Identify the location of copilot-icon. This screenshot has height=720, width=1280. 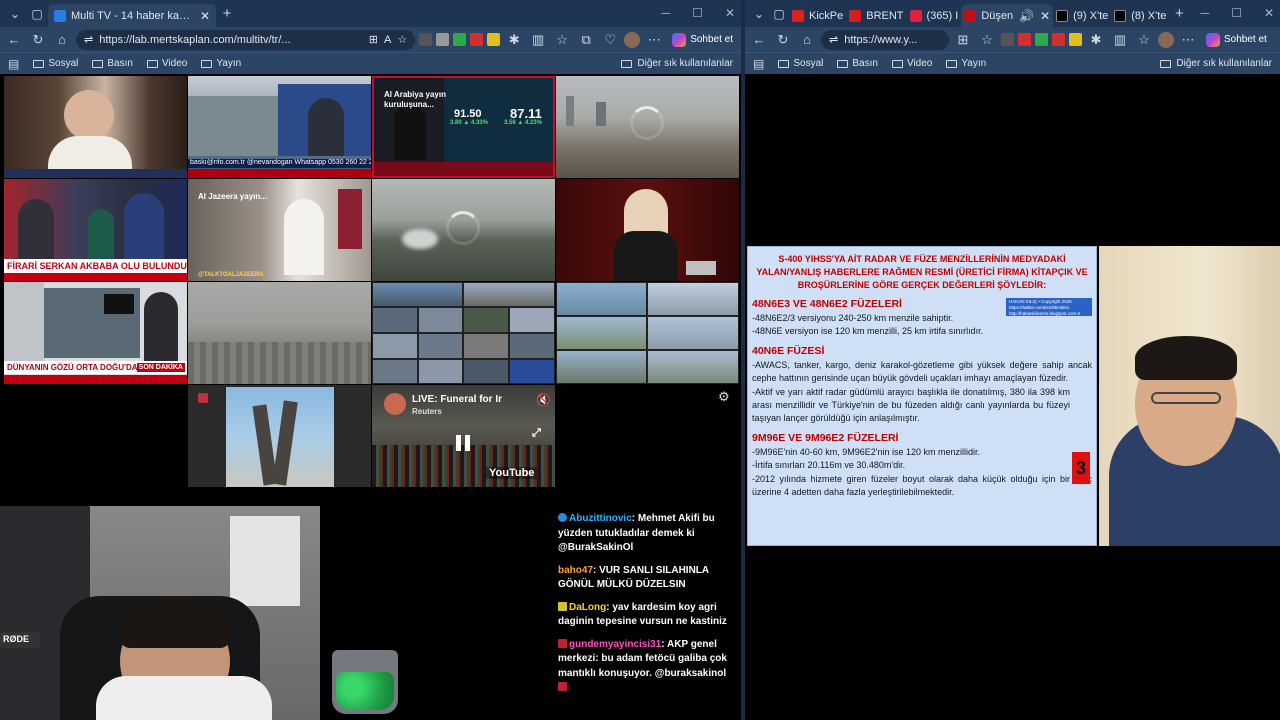
(1213, 39).